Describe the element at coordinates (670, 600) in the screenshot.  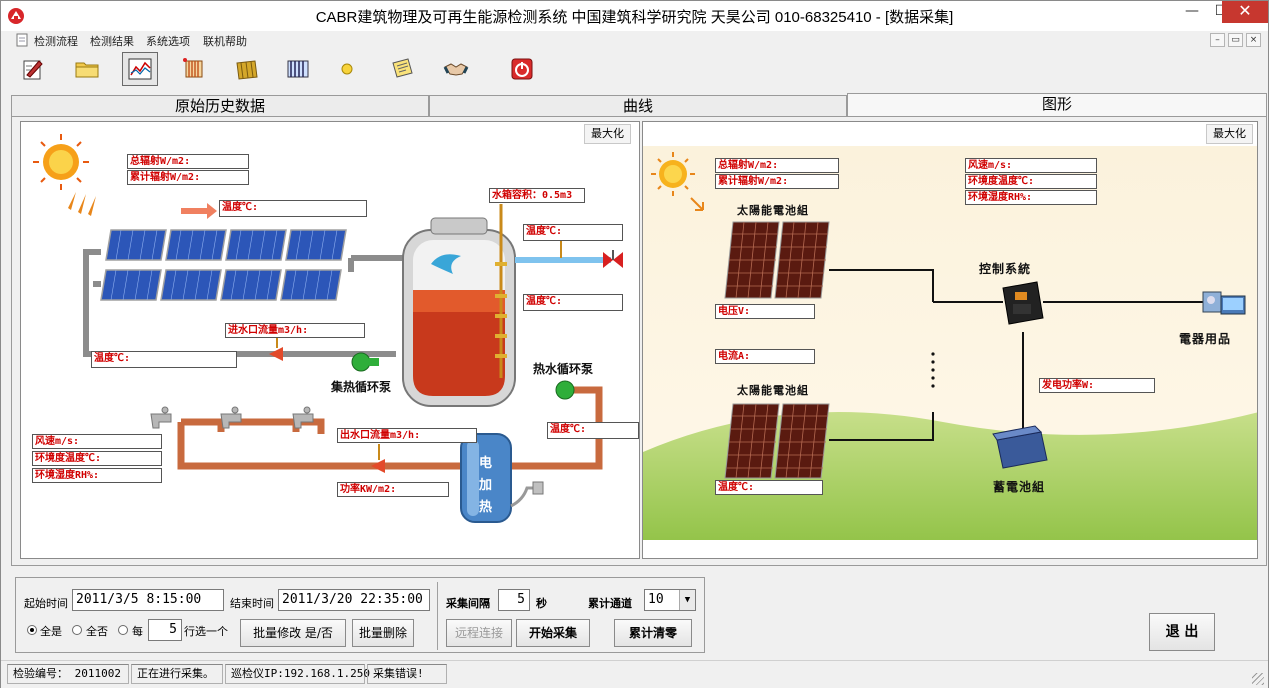
I see `channel-select: 10 ▼` at that location.